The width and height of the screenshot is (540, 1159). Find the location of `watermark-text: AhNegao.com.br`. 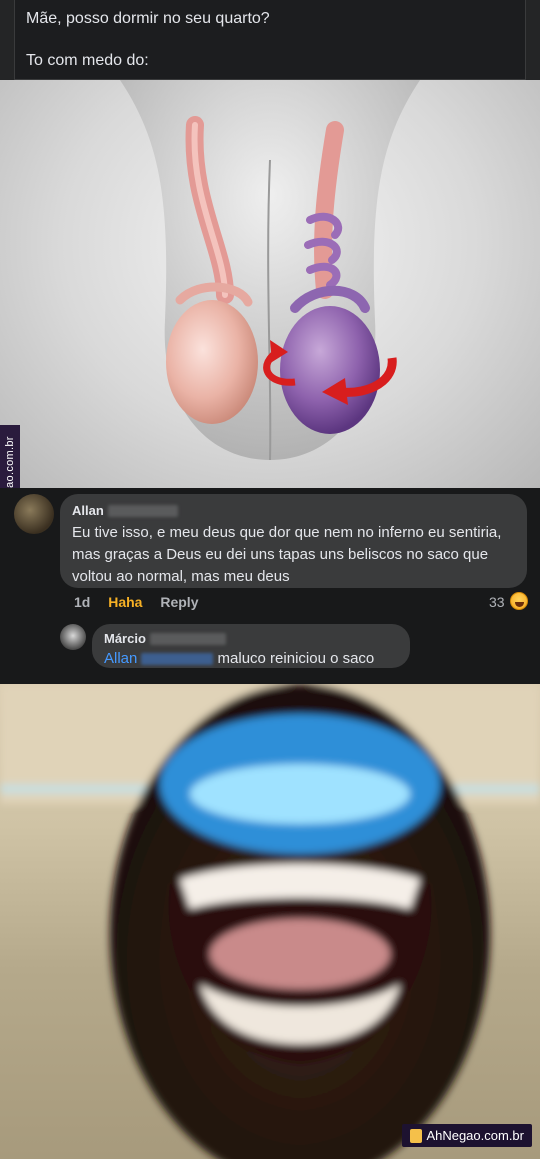

watermark-text: AhNegao.com.br is located at coordinates (475, 1135).